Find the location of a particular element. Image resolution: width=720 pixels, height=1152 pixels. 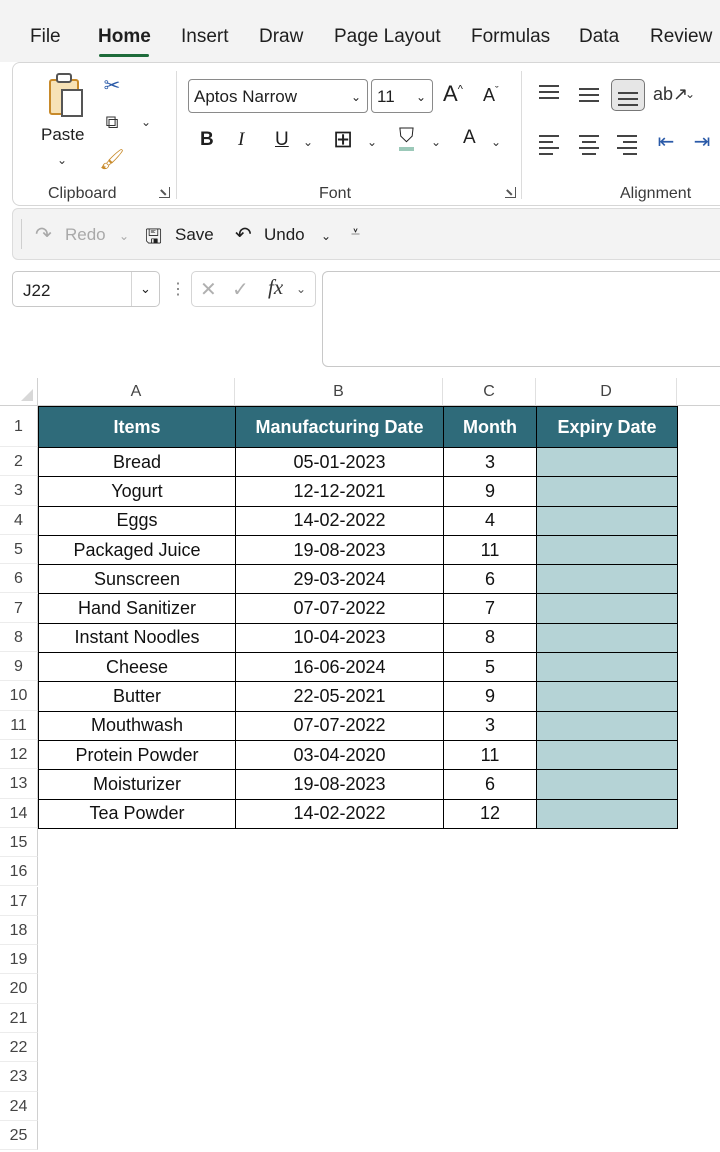

row-header: 9 is located at coordinates (19, 667).